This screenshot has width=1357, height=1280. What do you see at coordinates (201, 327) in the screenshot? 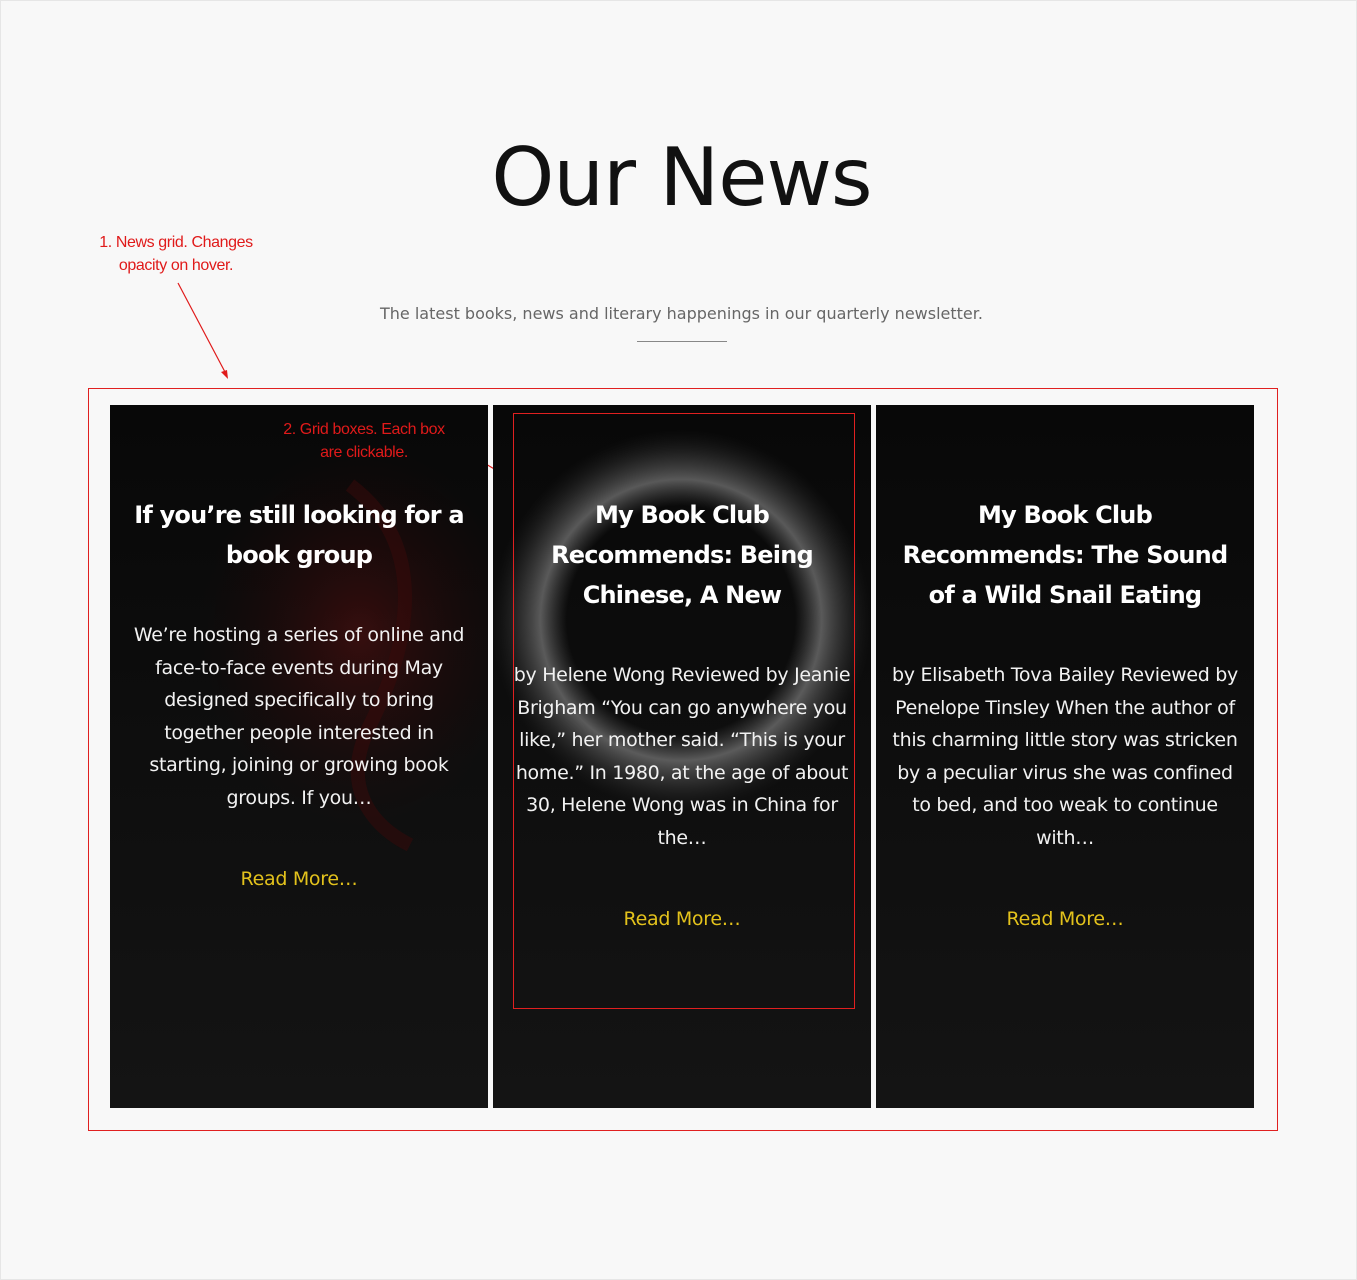
I see `annotation-arrow-grid` at bounding box center [201, 327].